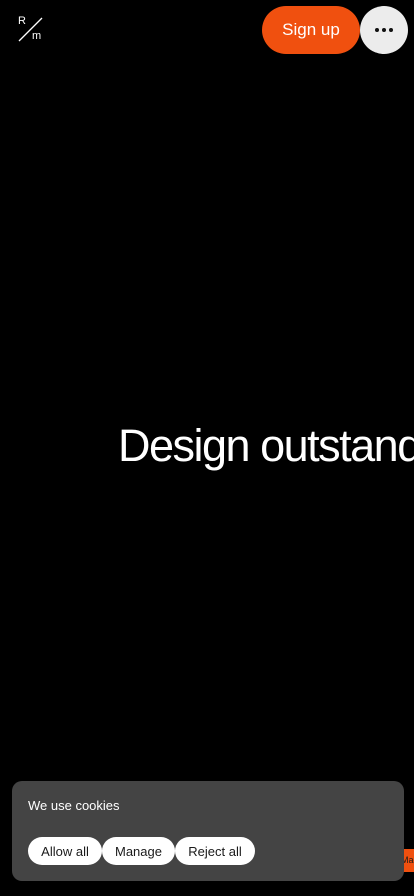  Describe the element at coordinates (266, 445) in the screenshot. I see `hero-headline: Design outstanding` at that location.